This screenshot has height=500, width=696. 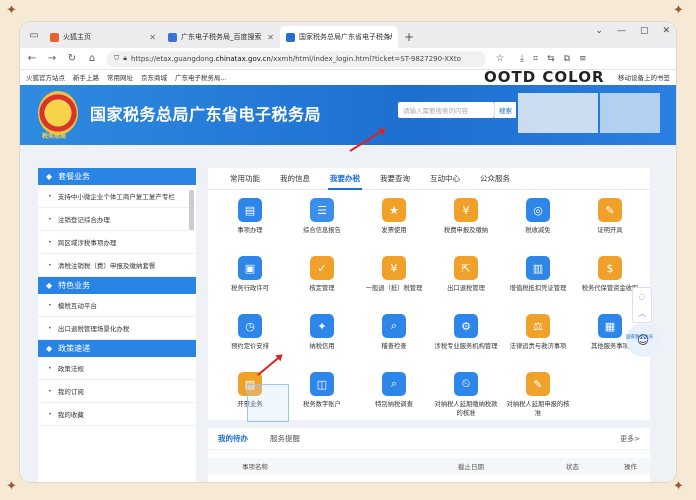 I want to click on home-icon: ⌂, so click(x=92, y=58).